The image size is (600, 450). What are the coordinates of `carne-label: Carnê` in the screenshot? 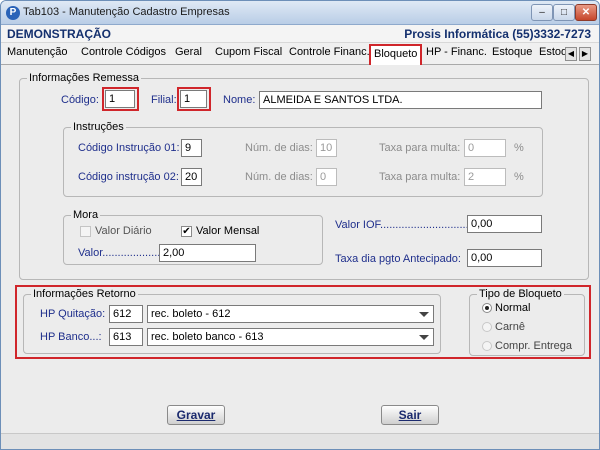 It's located at (510, 327).